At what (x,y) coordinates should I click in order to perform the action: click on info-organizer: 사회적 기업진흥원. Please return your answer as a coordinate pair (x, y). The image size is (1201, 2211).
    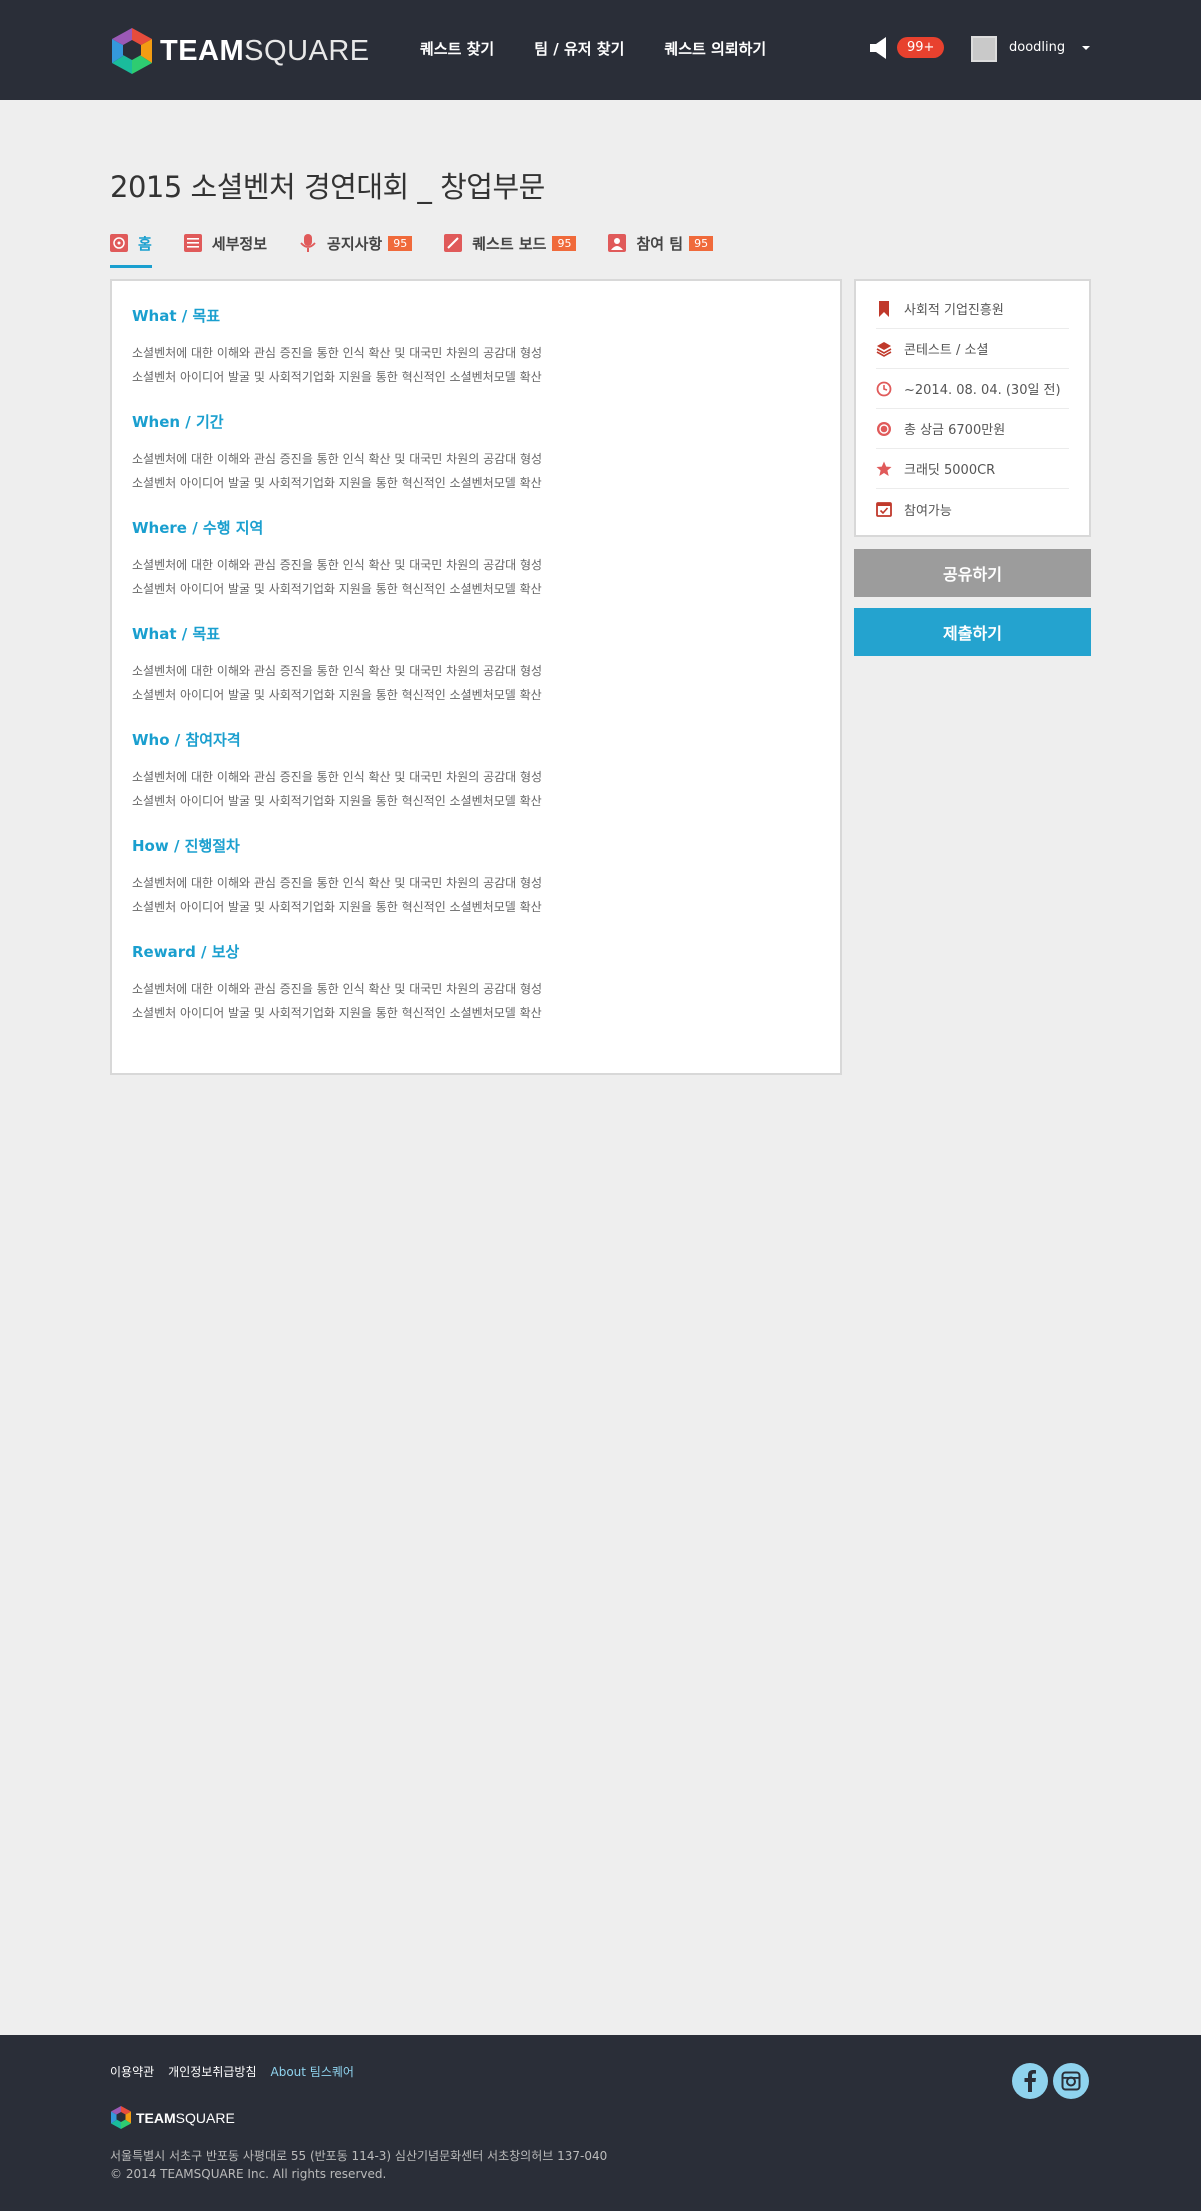
    Looking at the image, I should click on (972, 309).